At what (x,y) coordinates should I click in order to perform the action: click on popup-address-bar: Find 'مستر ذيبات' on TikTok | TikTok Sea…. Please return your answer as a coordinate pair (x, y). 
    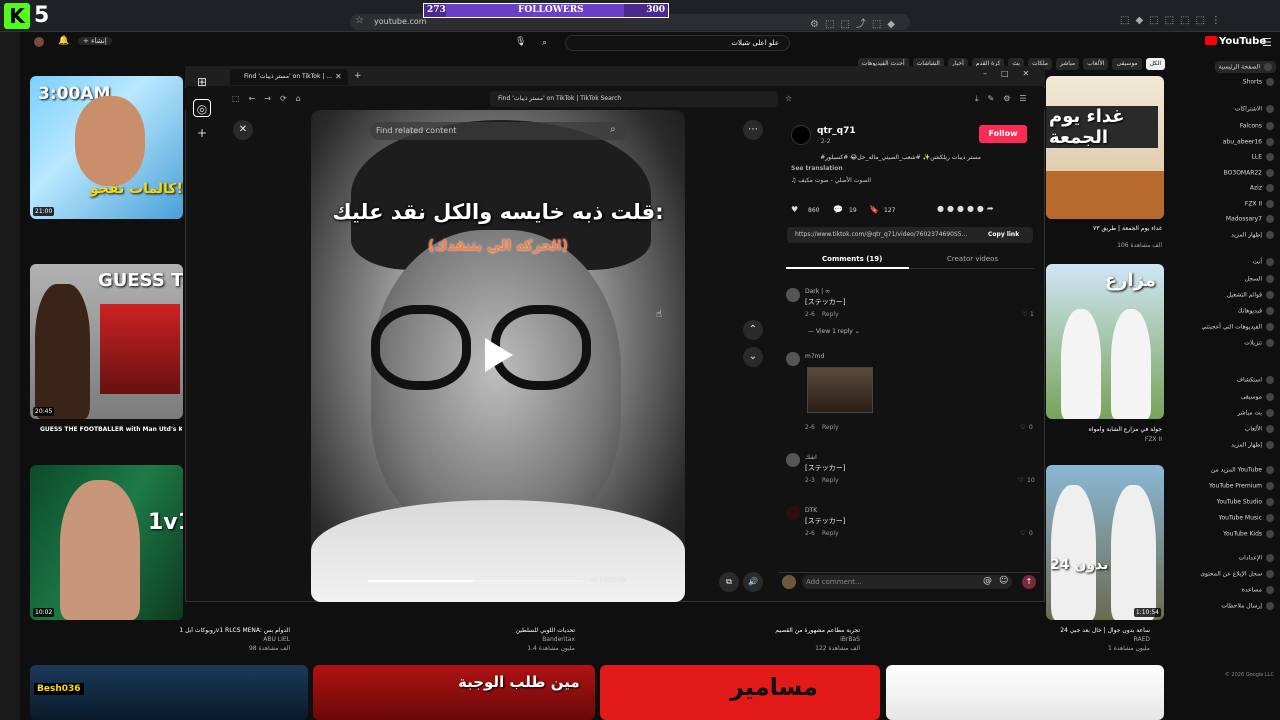
    Looking at the image, I should click on (634, 99).